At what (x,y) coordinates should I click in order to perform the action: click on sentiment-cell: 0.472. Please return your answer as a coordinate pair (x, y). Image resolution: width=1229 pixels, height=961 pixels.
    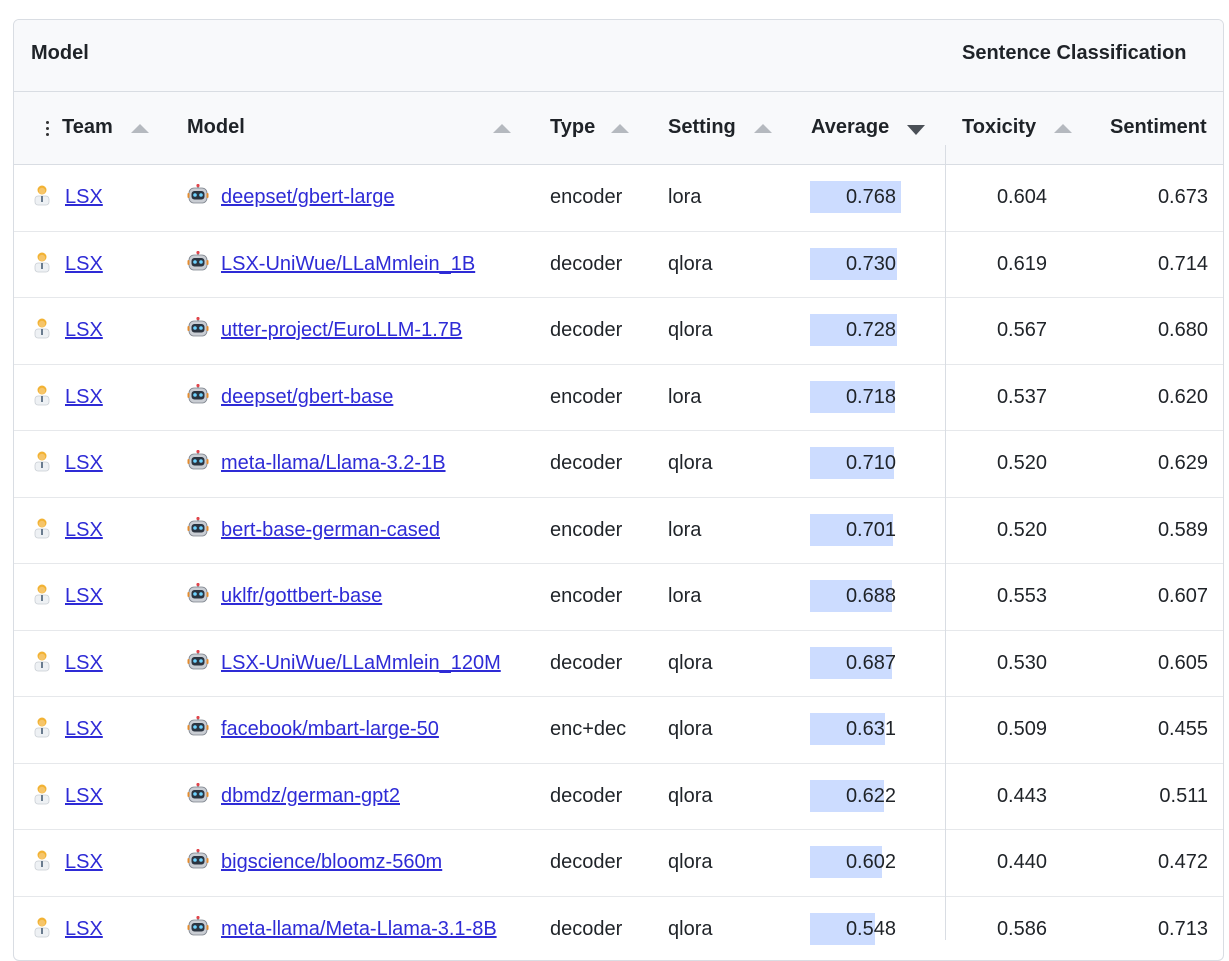
    Looking at the image, I should click on (1161, 862).